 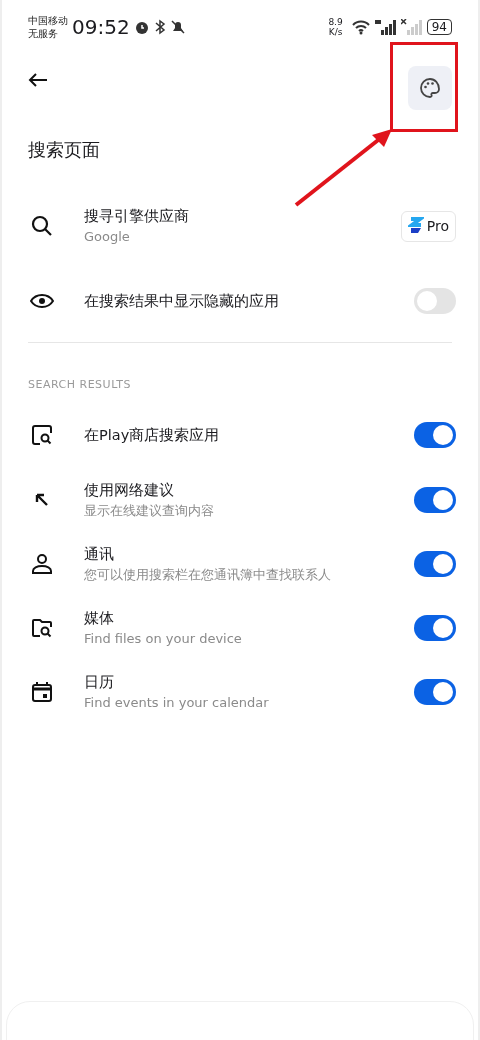 What do you see at coordinates (107, 237) in the screenshot?
I see `setting-description: Google` at bounding box center [107, 237].